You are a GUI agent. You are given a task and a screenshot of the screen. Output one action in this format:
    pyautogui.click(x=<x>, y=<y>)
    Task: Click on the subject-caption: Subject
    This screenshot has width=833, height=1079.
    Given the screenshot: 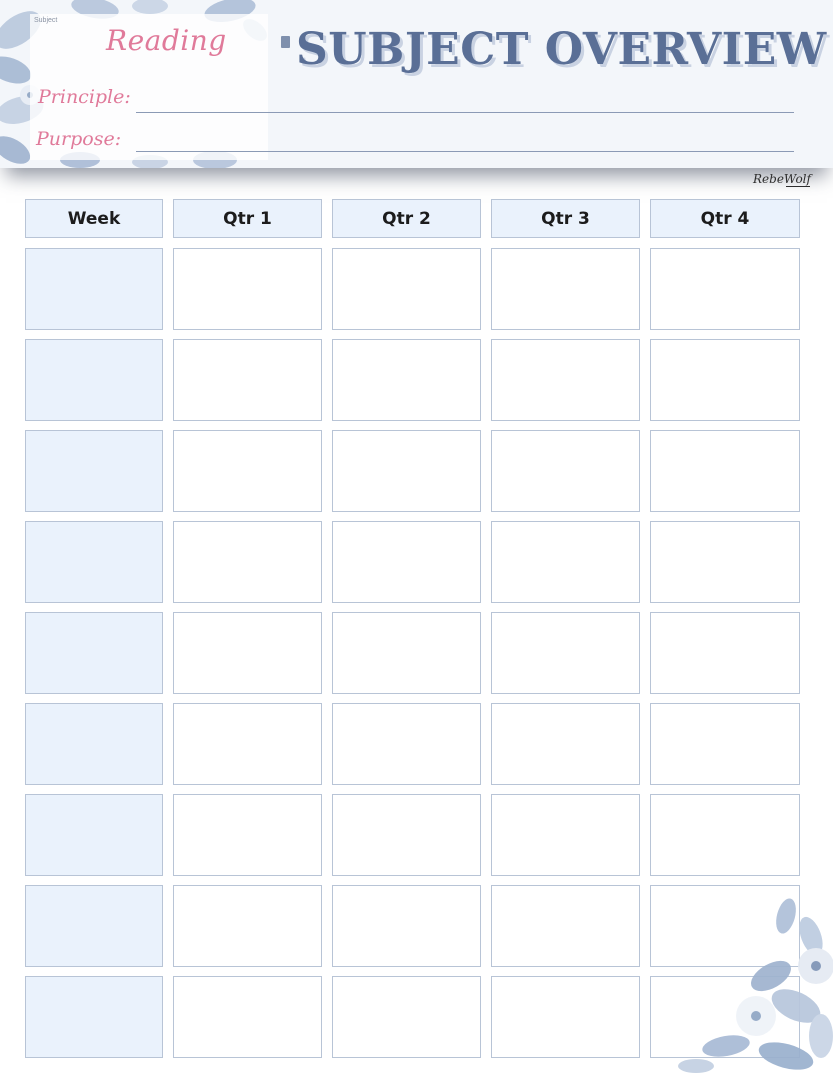 What is the action you would take?
    pyautogui.click(x=46, y=20)
    